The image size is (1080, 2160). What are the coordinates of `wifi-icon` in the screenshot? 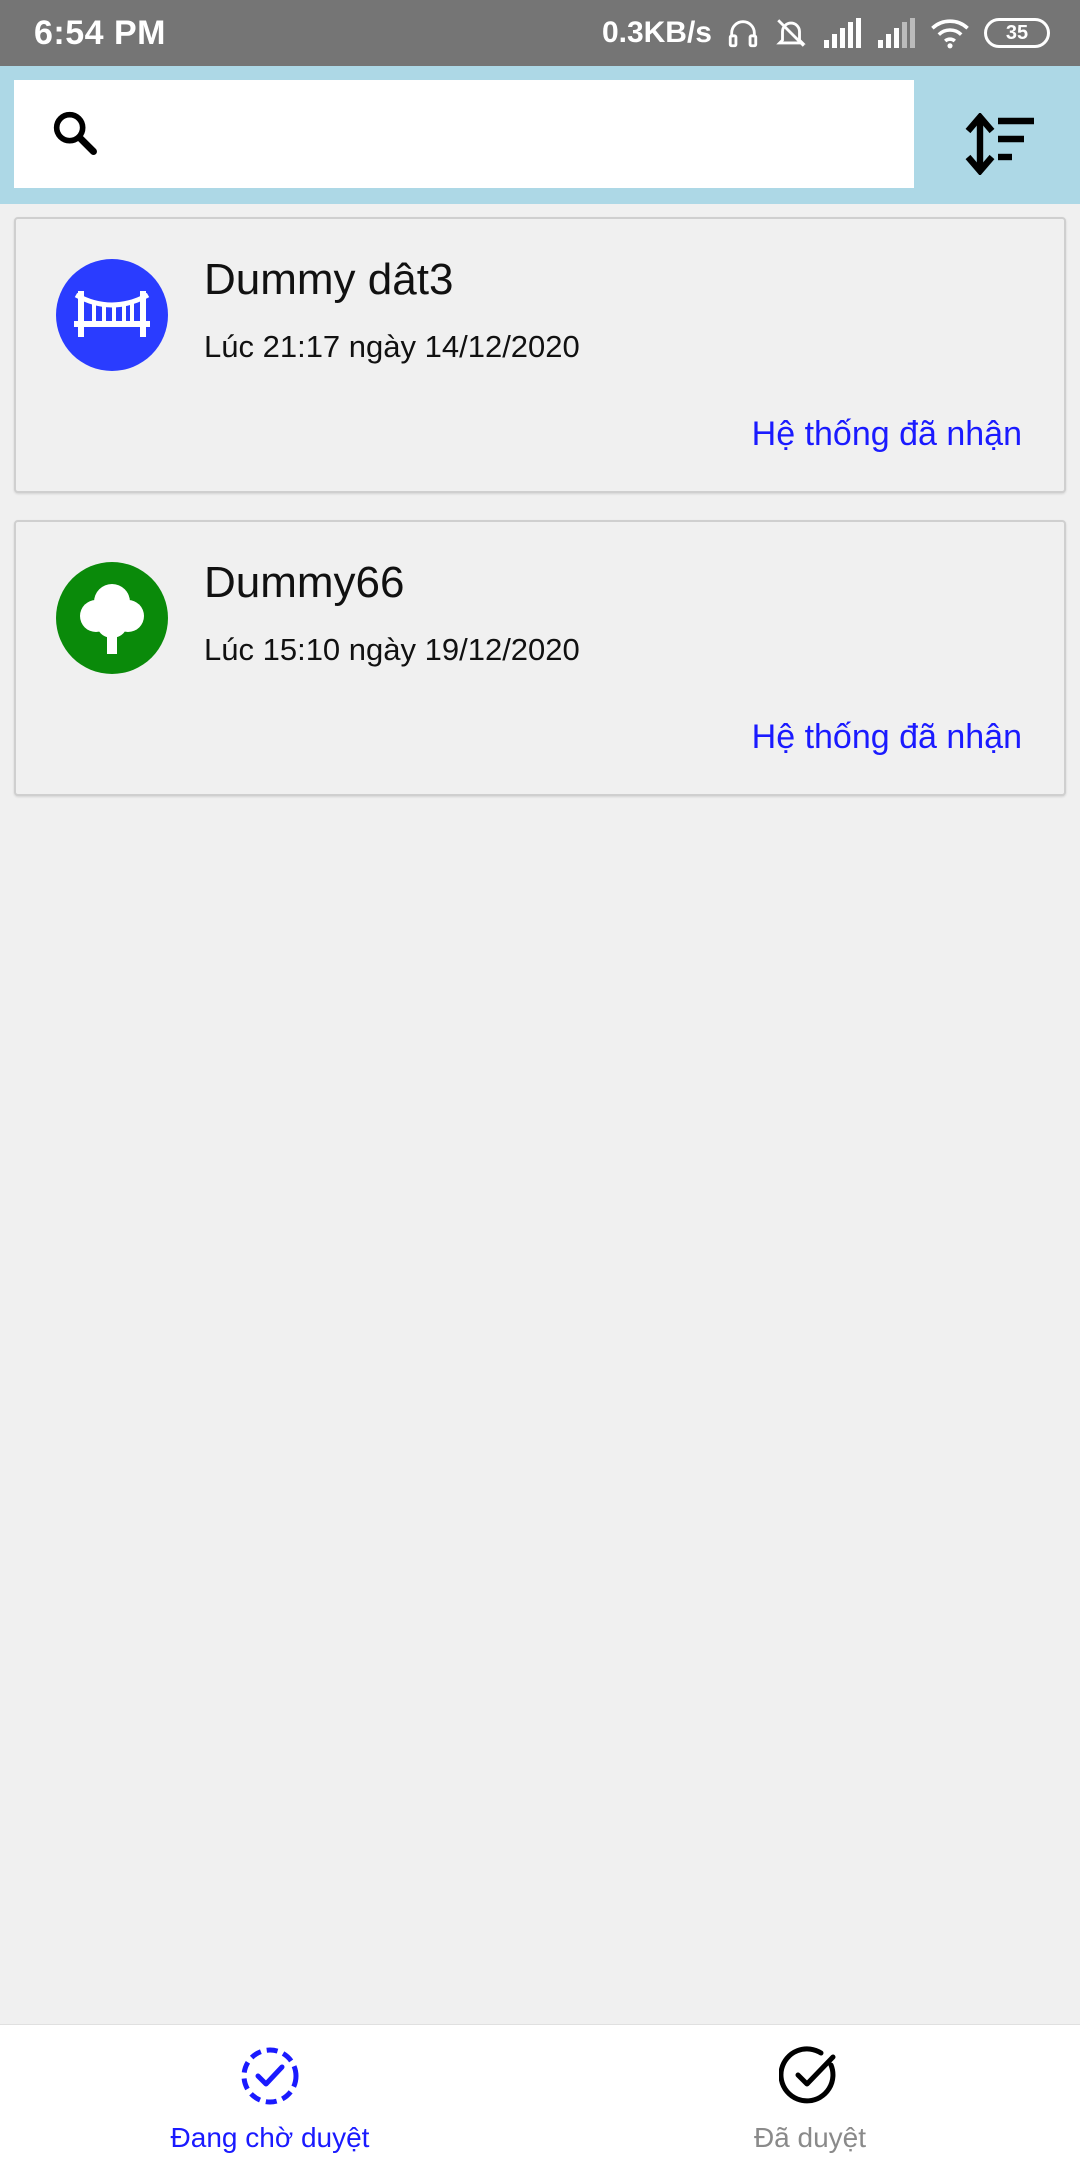 It's located at (950, 33).